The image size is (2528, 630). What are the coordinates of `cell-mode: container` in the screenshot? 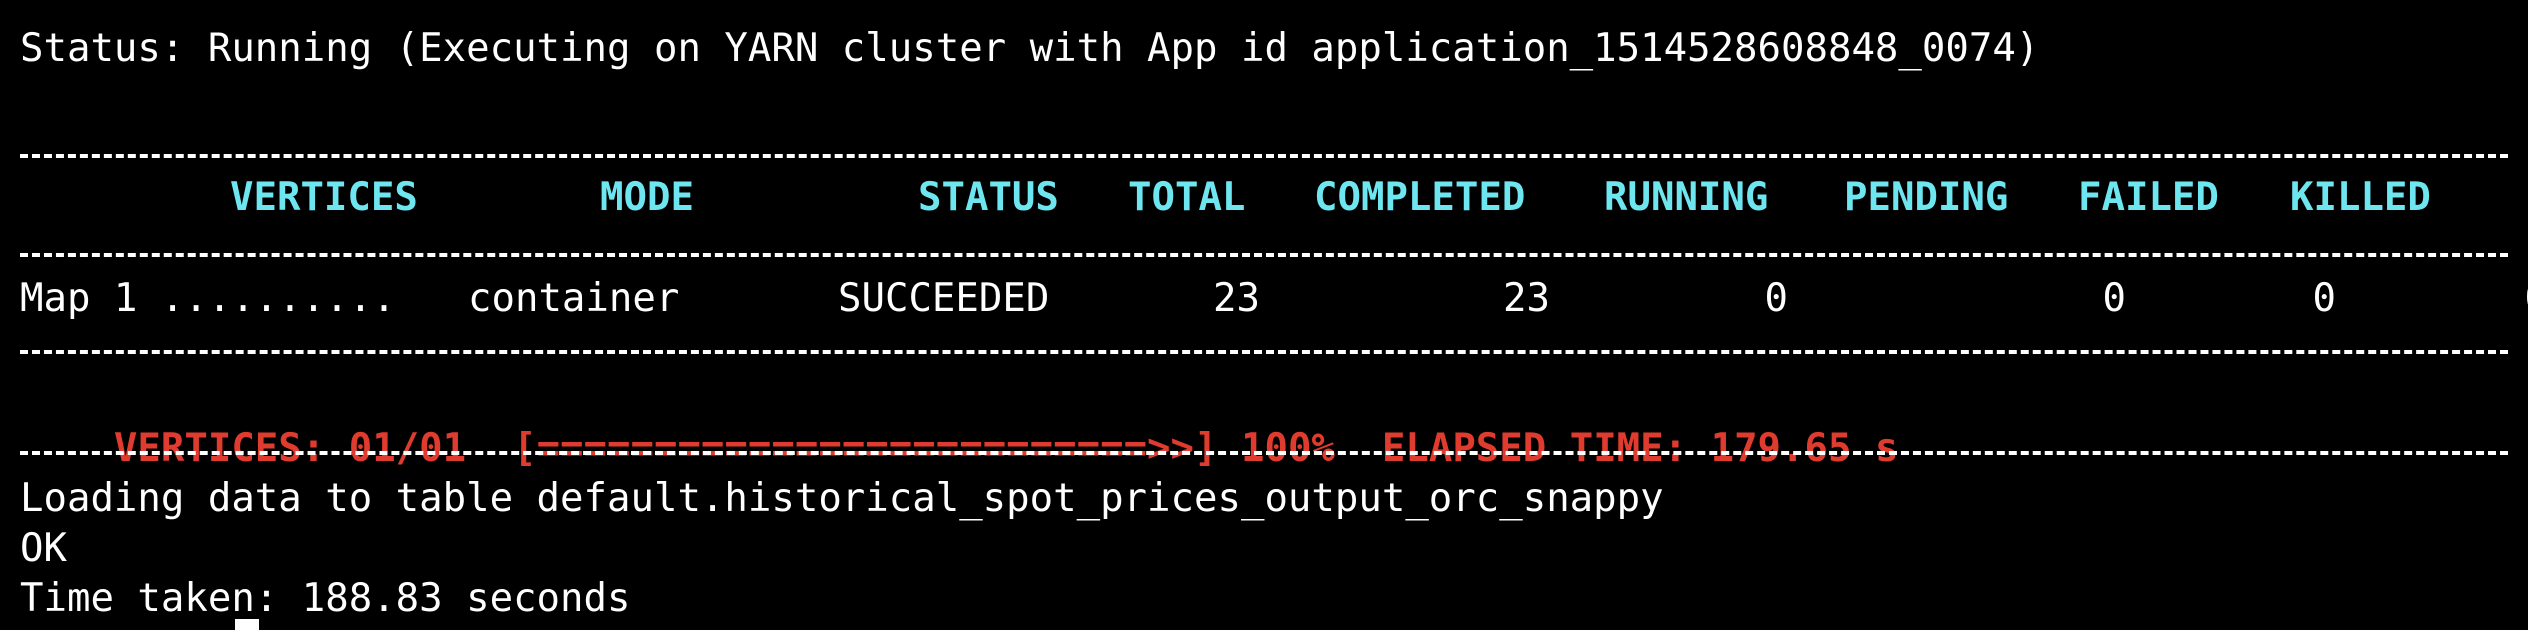 It's located at (574, 298).